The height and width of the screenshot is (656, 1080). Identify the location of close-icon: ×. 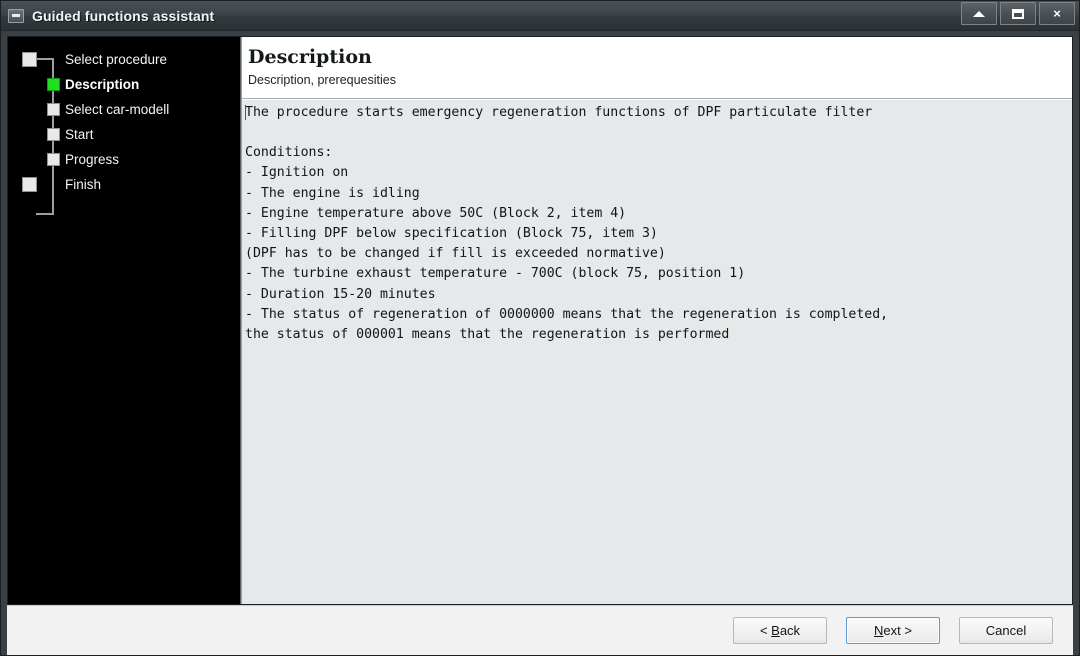
(1057, 13).